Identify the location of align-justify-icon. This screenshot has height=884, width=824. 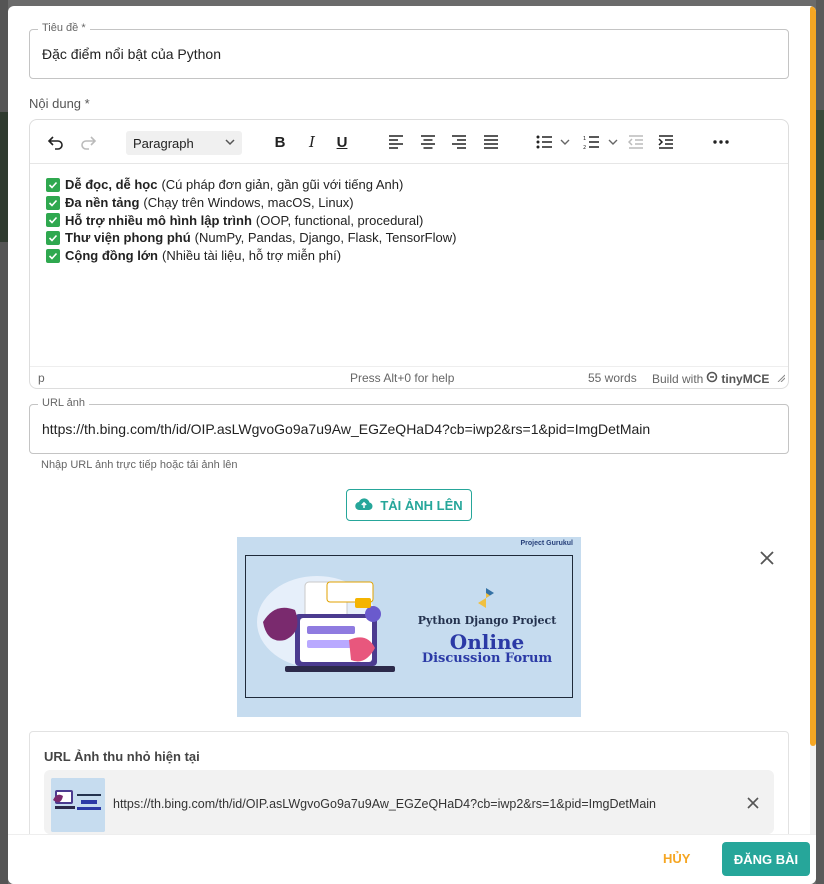
(491, 142).